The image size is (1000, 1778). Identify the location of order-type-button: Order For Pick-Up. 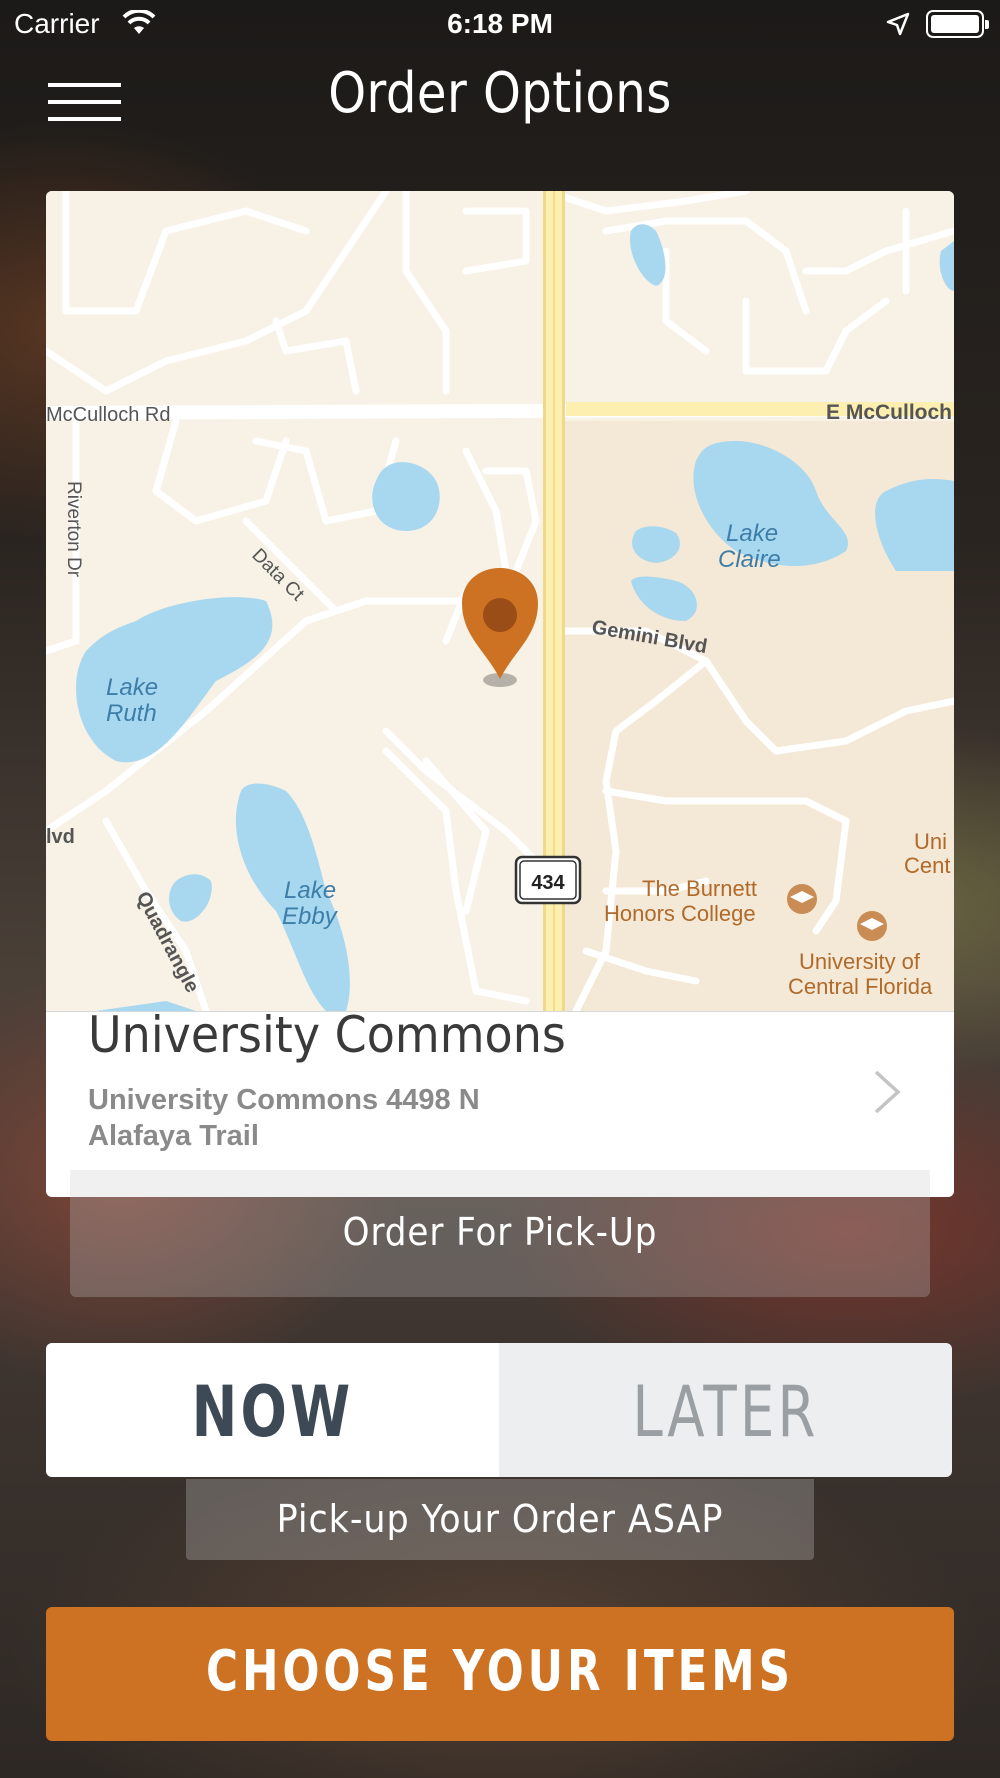
(500, 1233).